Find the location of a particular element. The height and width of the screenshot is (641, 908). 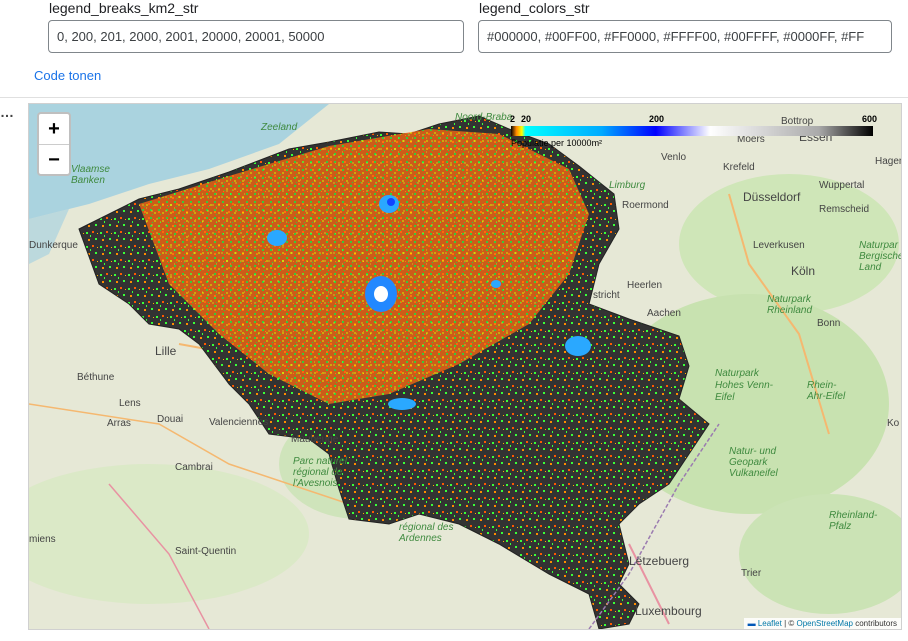

zoom-out-button: − is located at coordinates (54, 159).